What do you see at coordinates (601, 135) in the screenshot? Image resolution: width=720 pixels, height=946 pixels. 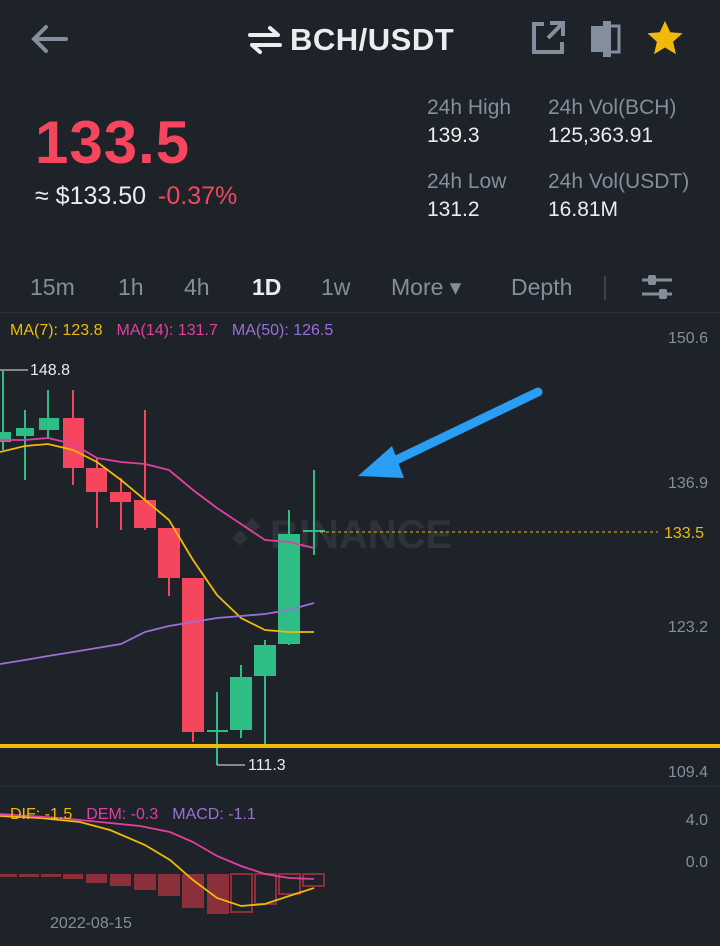 I see `stat-value: 125,363.91` at bounding box center [601, 135].